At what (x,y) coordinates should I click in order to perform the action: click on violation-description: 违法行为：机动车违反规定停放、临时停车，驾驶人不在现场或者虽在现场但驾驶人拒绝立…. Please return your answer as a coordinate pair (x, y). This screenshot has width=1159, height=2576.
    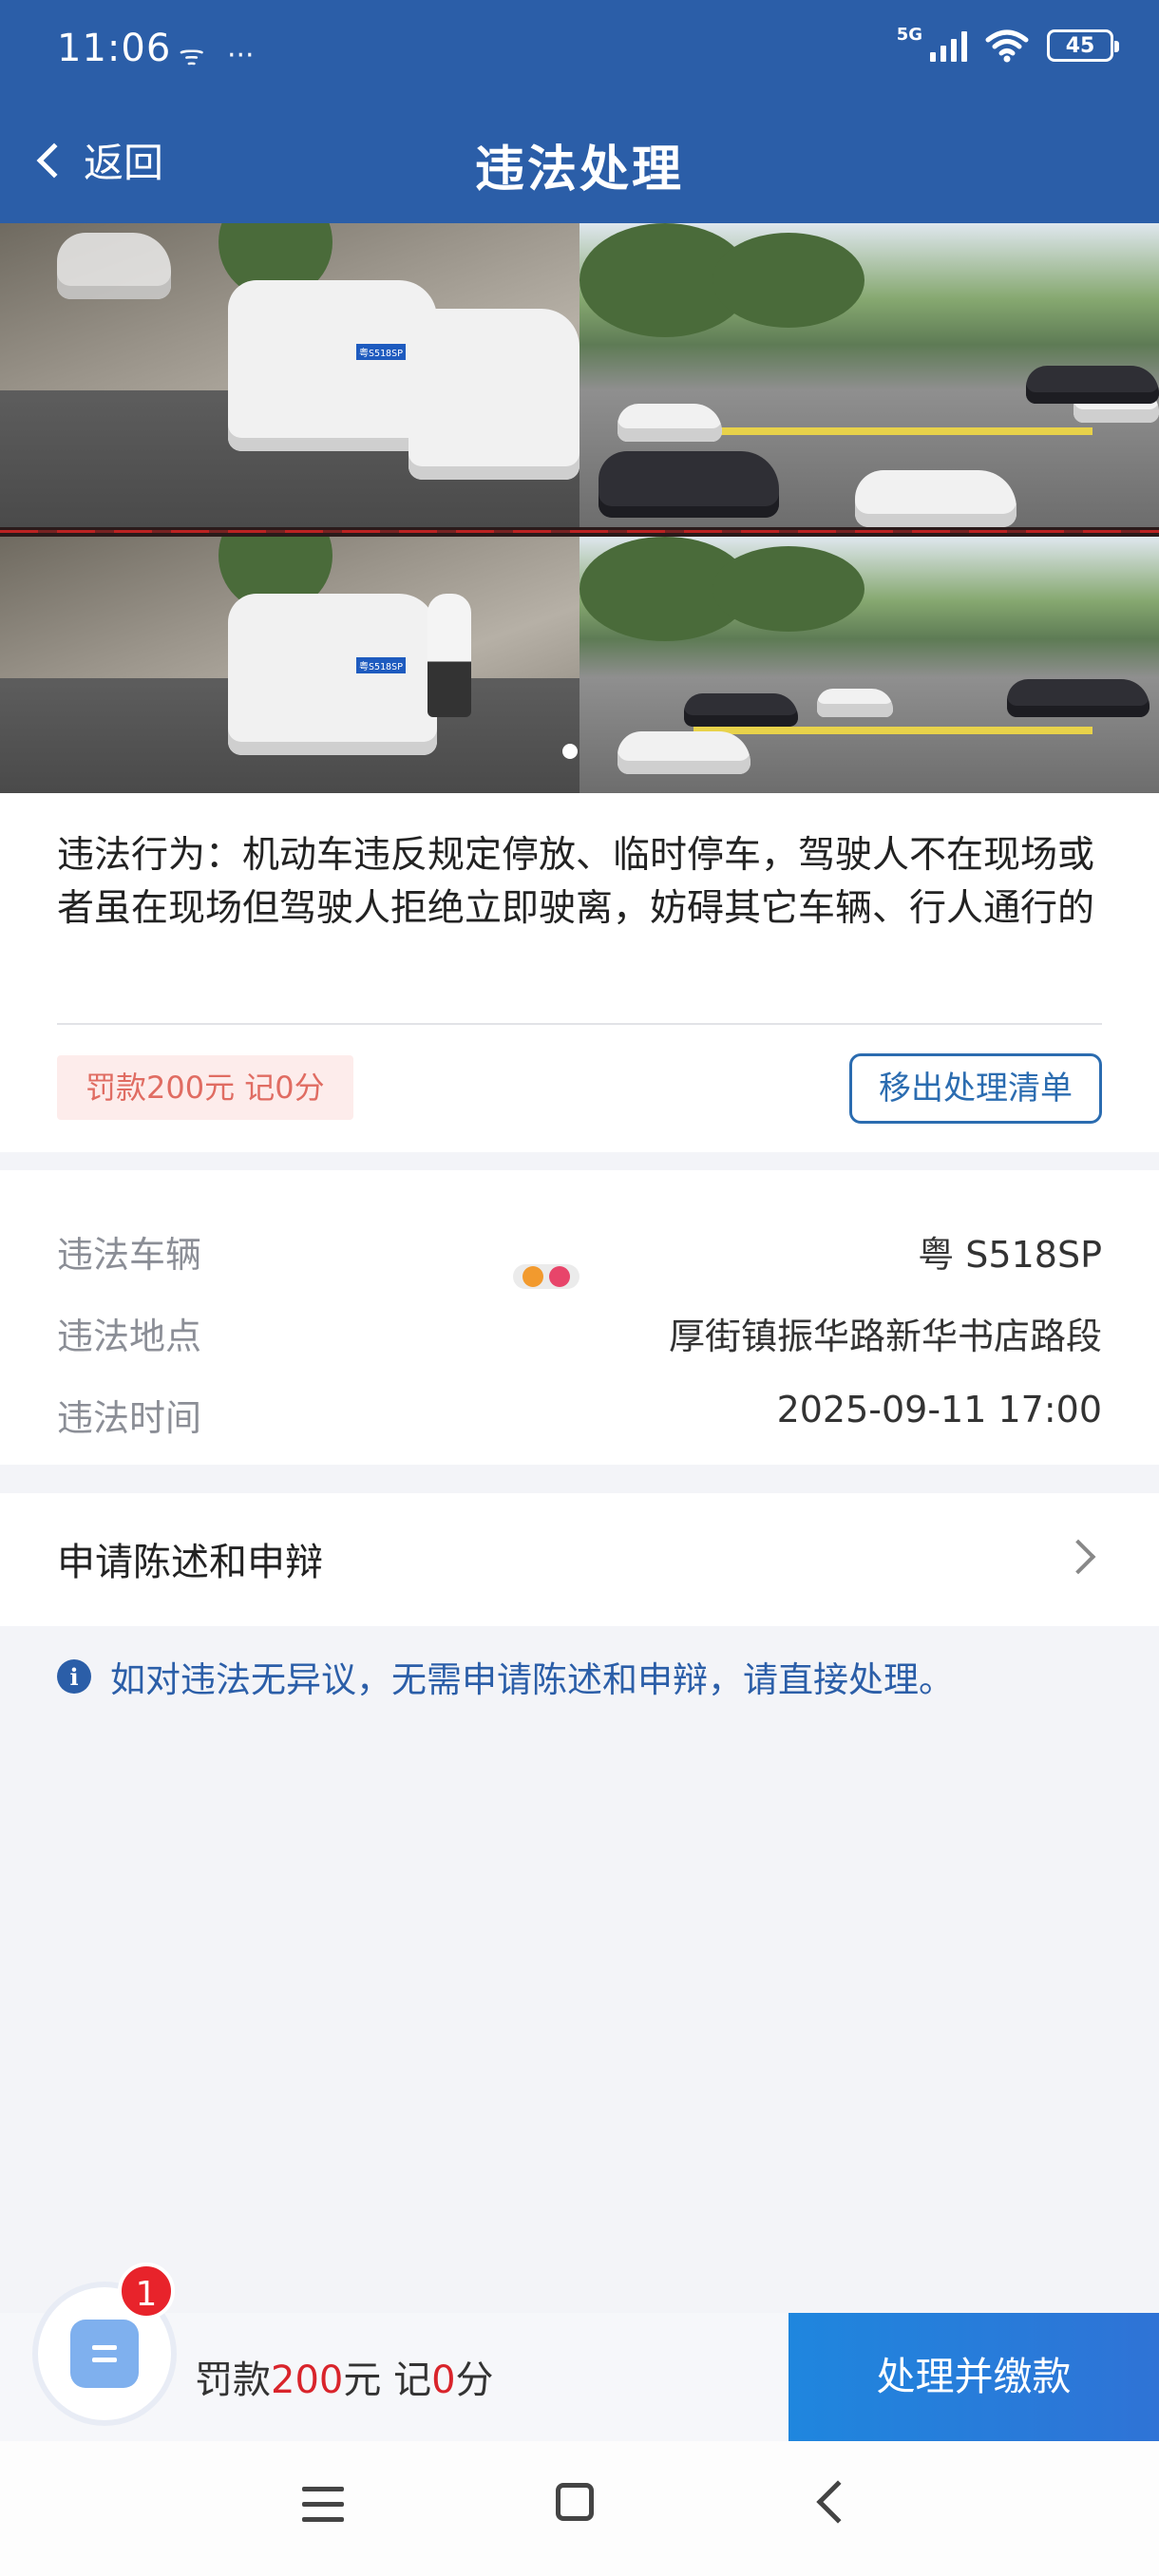
    Looking at the image, I should click on (576, 882).